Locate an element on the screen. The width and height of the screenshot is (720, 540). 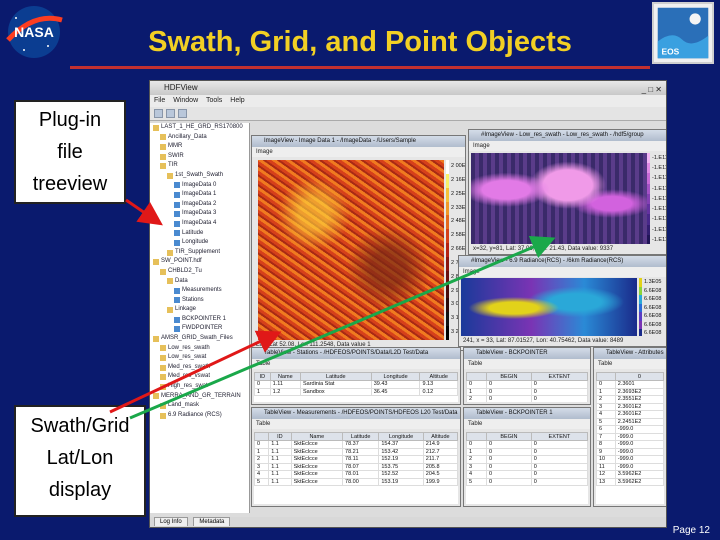
table-cell: 0.12 is located at coordinates (438, 391).